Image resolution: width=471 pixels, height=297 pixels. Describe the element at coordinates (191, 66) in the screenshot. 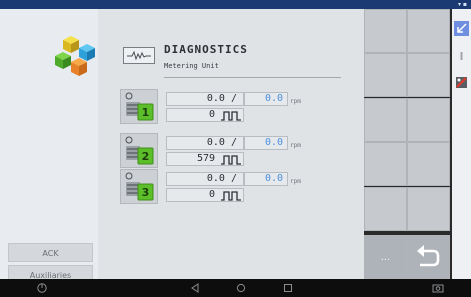

I see `page-subtitle: Metering Unit` at that location.